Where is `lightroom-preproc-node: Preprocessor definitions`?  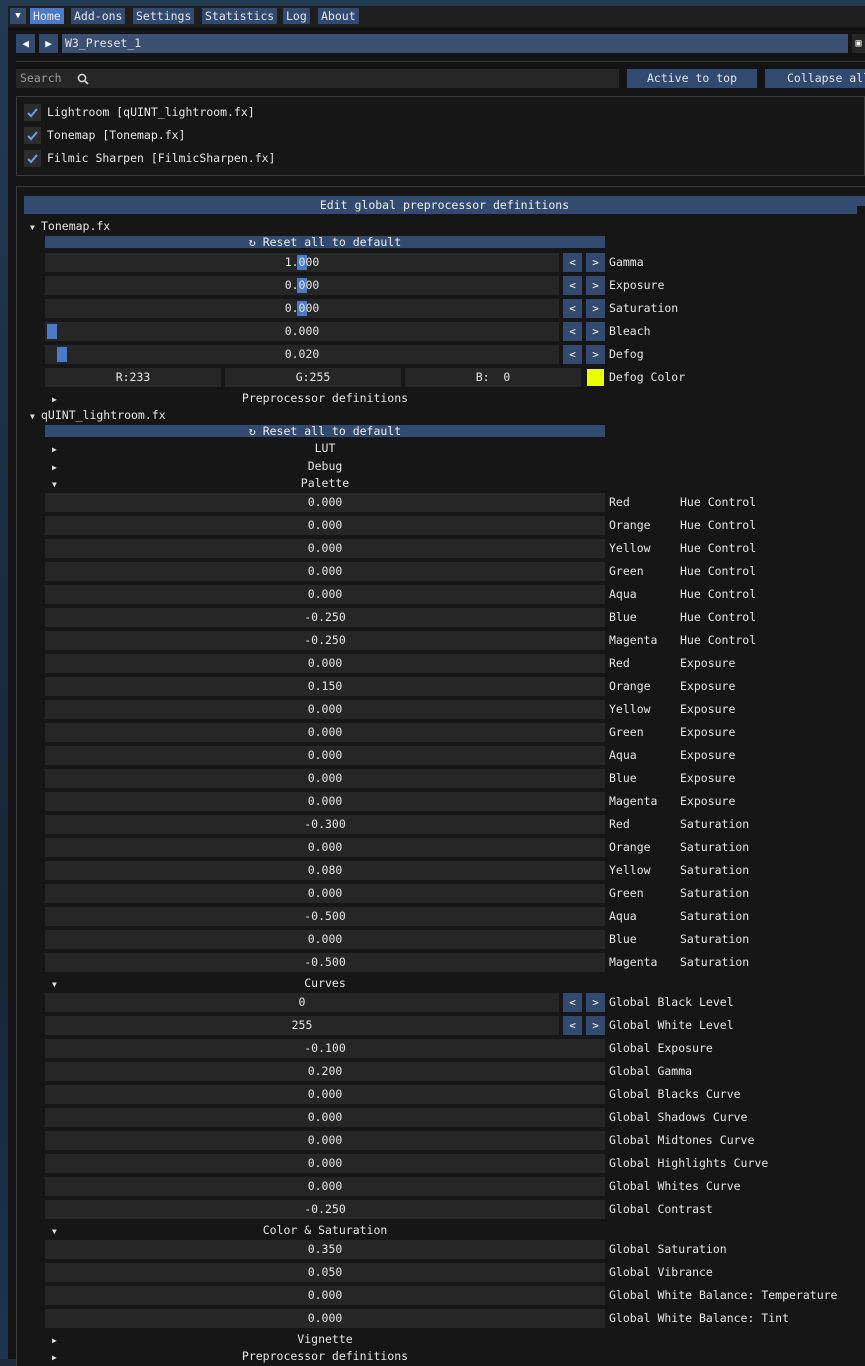
lightroom-preproc-node: Preprocessor definitions is located at coordinates (325, 1356).